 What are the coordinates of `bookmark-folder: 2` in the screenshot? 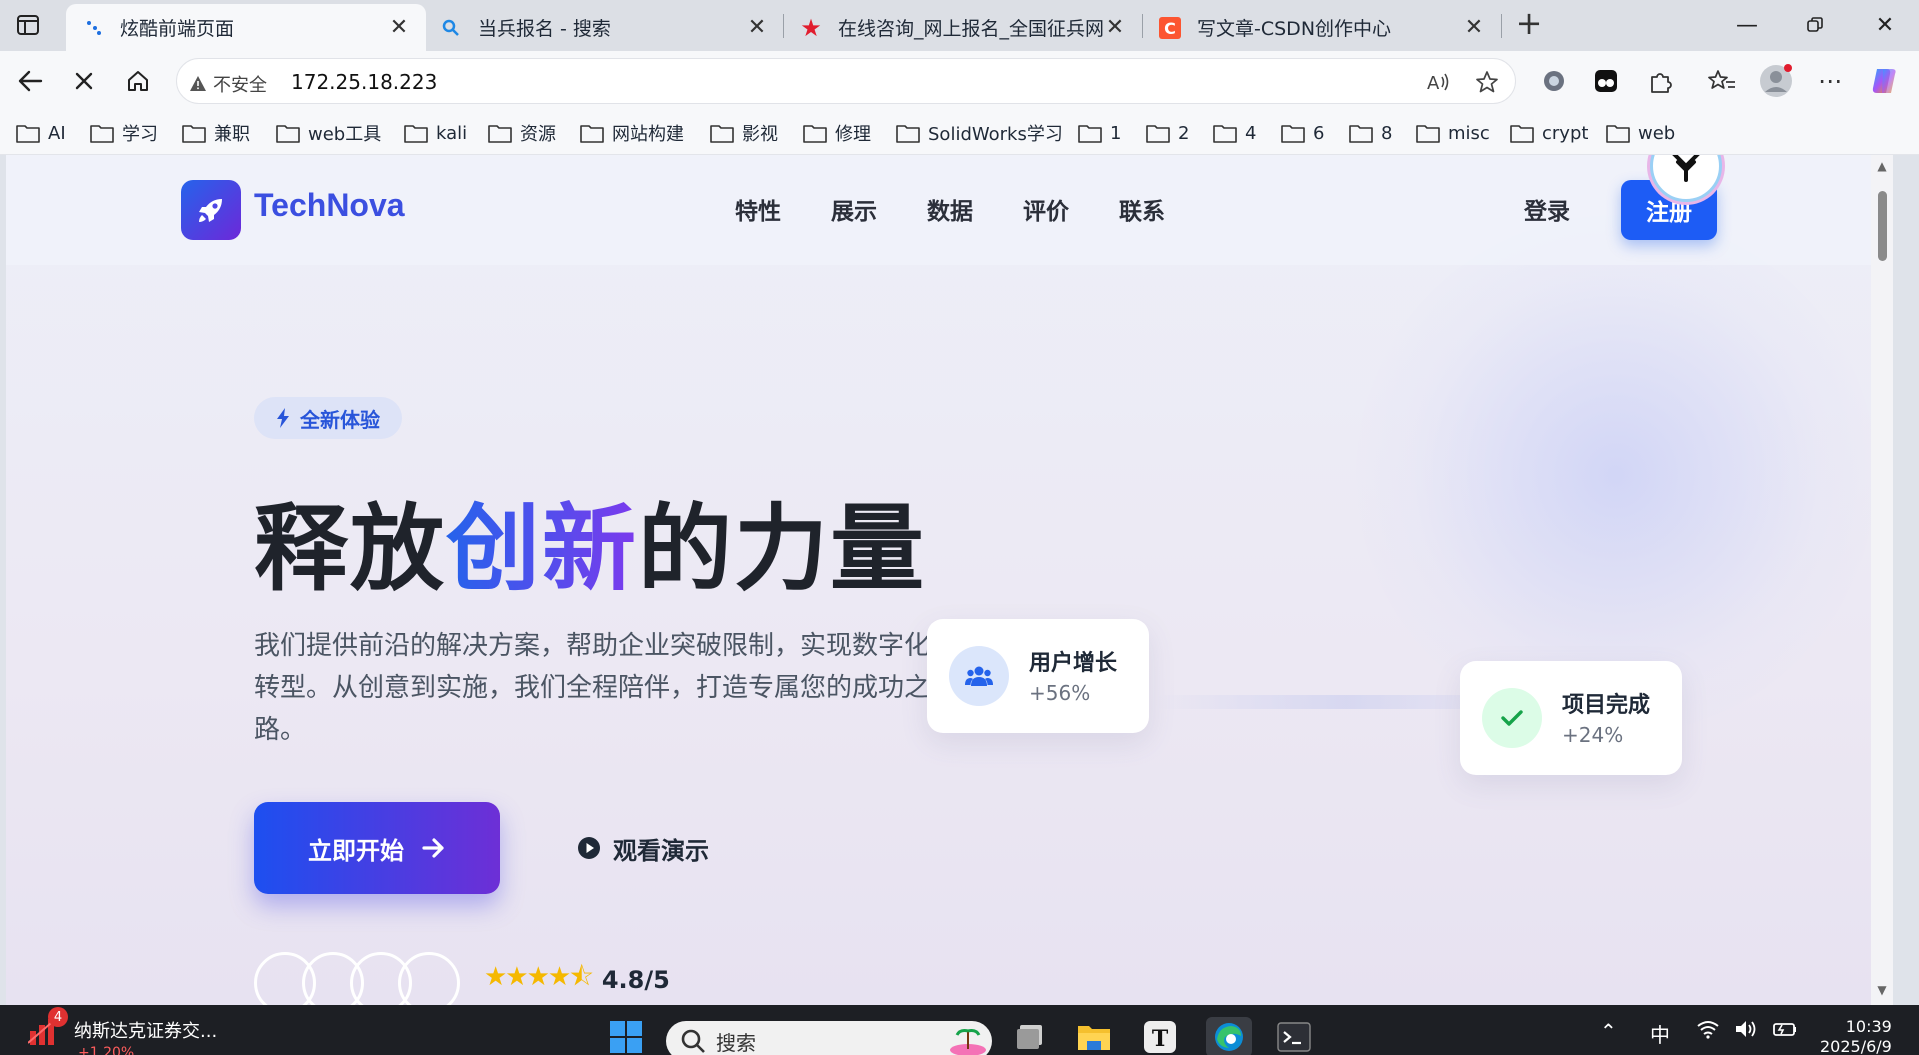 It's located at (1167, 133).